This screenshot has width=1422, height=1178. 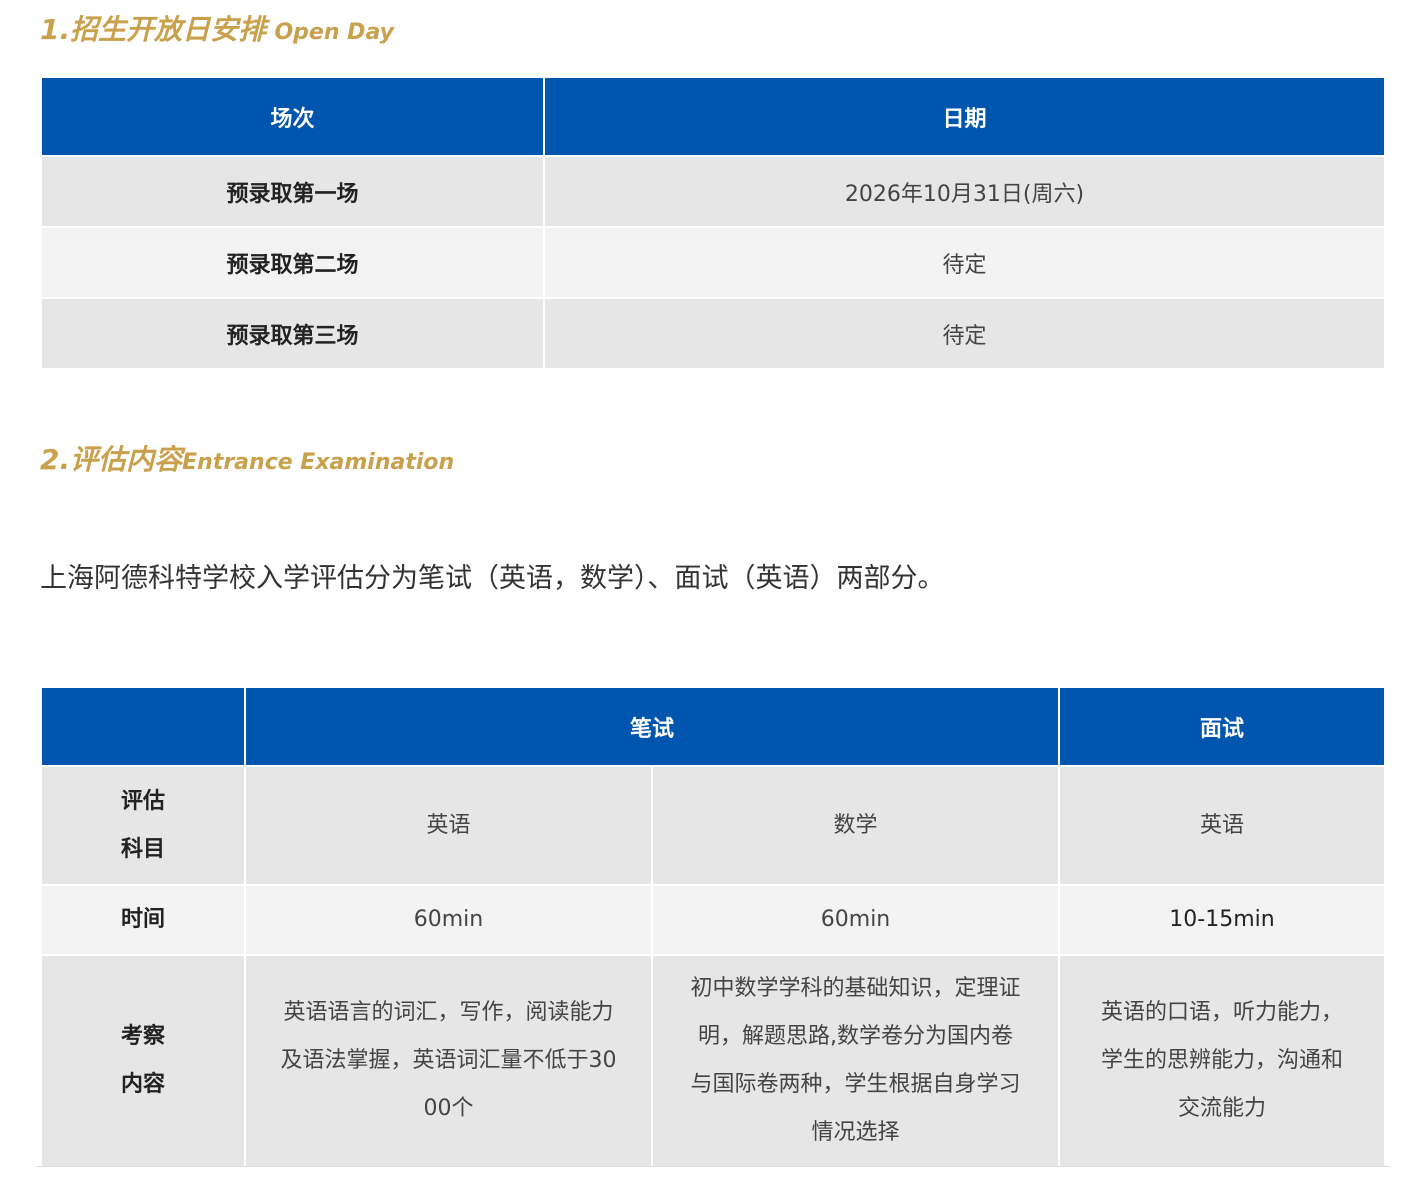 I want to click on section-title-en: Entrance Examination, so click(x=318, y=462).